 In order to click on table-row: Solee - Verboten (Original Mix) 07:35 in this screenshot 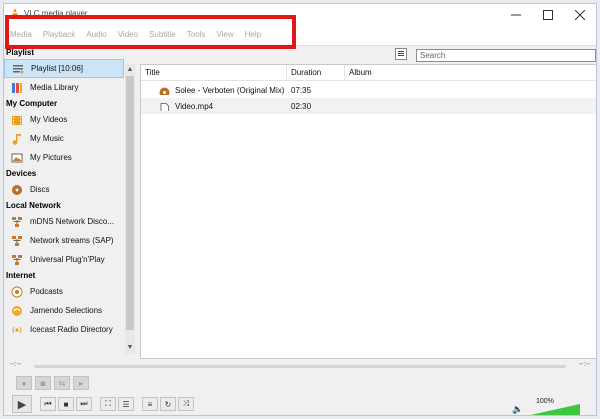, I will do `click(368, 90)`.